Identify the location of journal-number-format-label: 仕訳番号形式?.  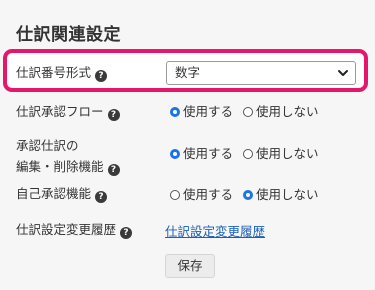
(62, 72).